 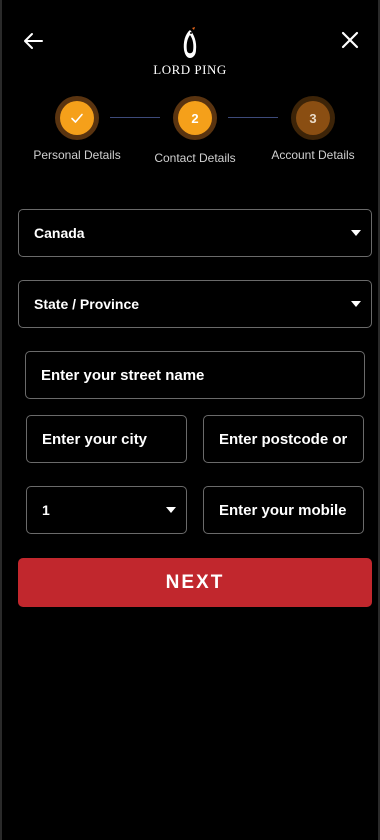 I want to click on step-circle, so click(x=77, y=118).